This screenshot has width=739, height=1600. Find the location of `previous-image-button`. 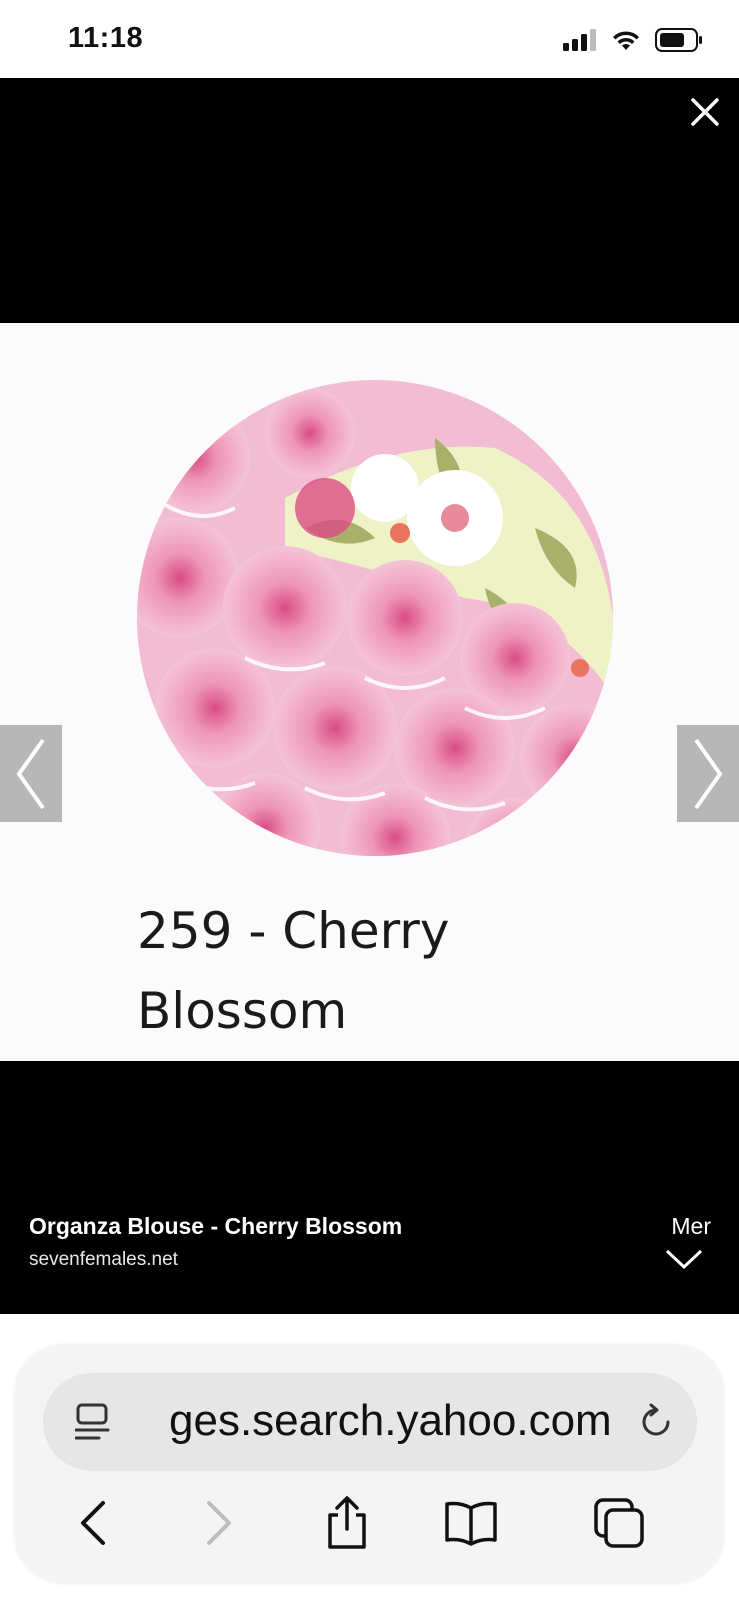

previous-image-button is located at coordinates (31, 773).